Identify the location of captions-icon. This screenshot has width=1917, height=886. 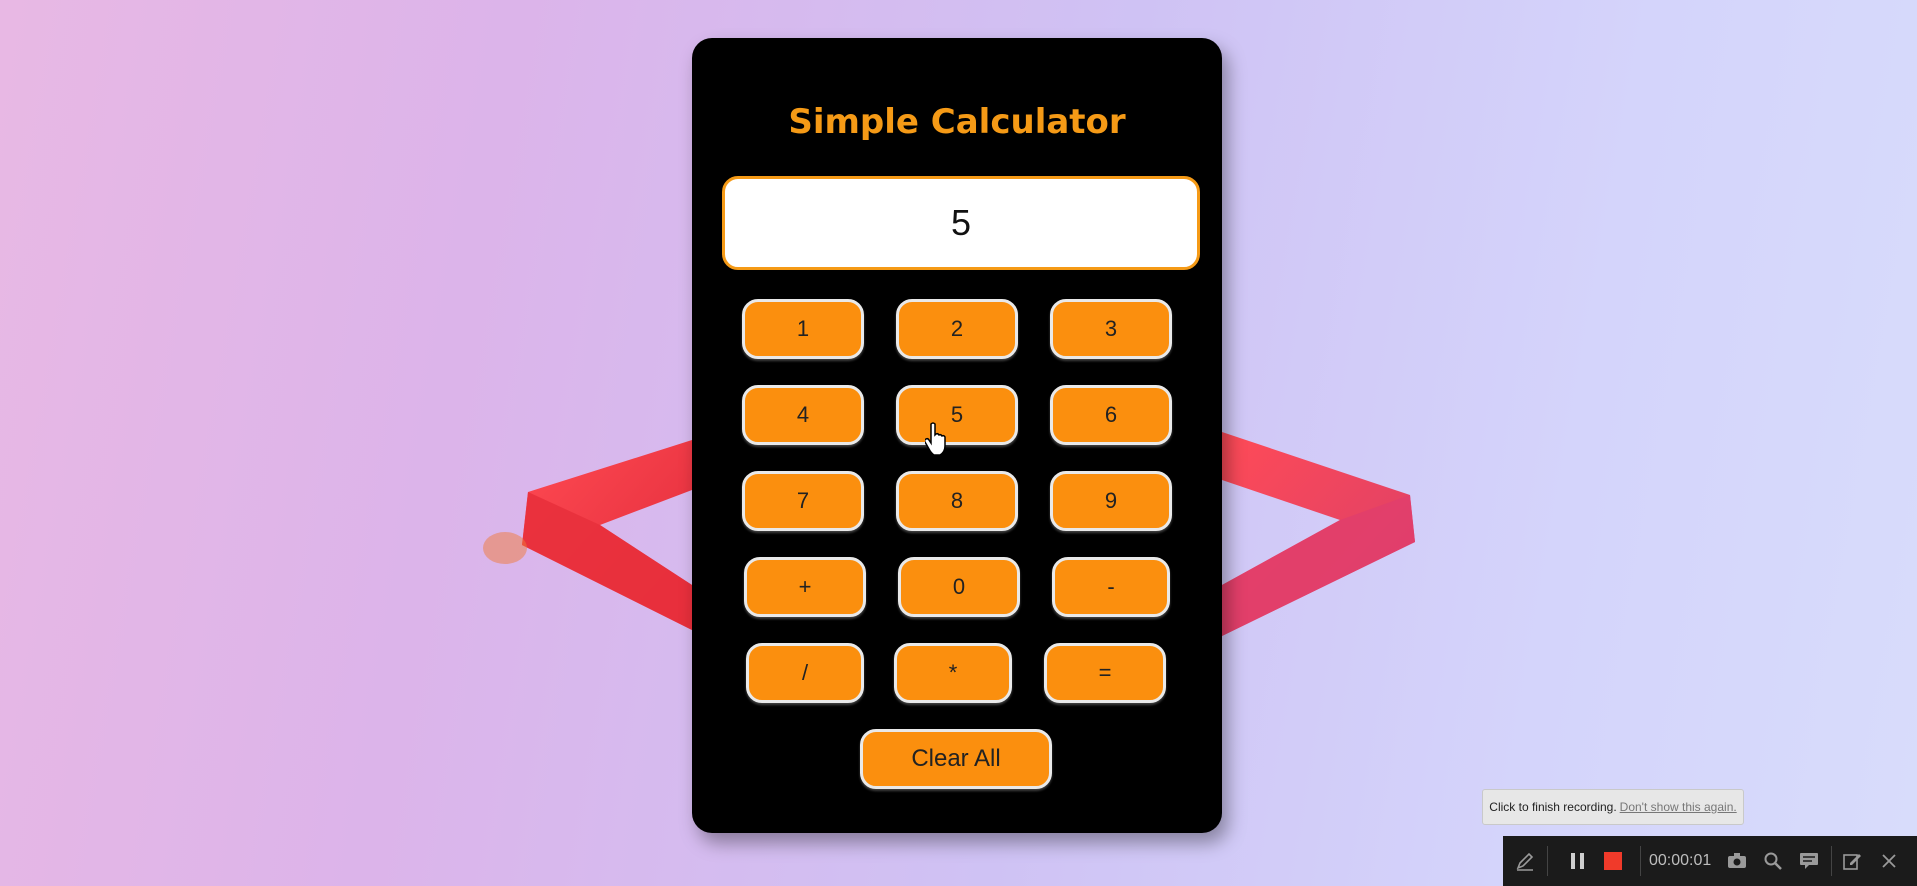
(1809, 861).